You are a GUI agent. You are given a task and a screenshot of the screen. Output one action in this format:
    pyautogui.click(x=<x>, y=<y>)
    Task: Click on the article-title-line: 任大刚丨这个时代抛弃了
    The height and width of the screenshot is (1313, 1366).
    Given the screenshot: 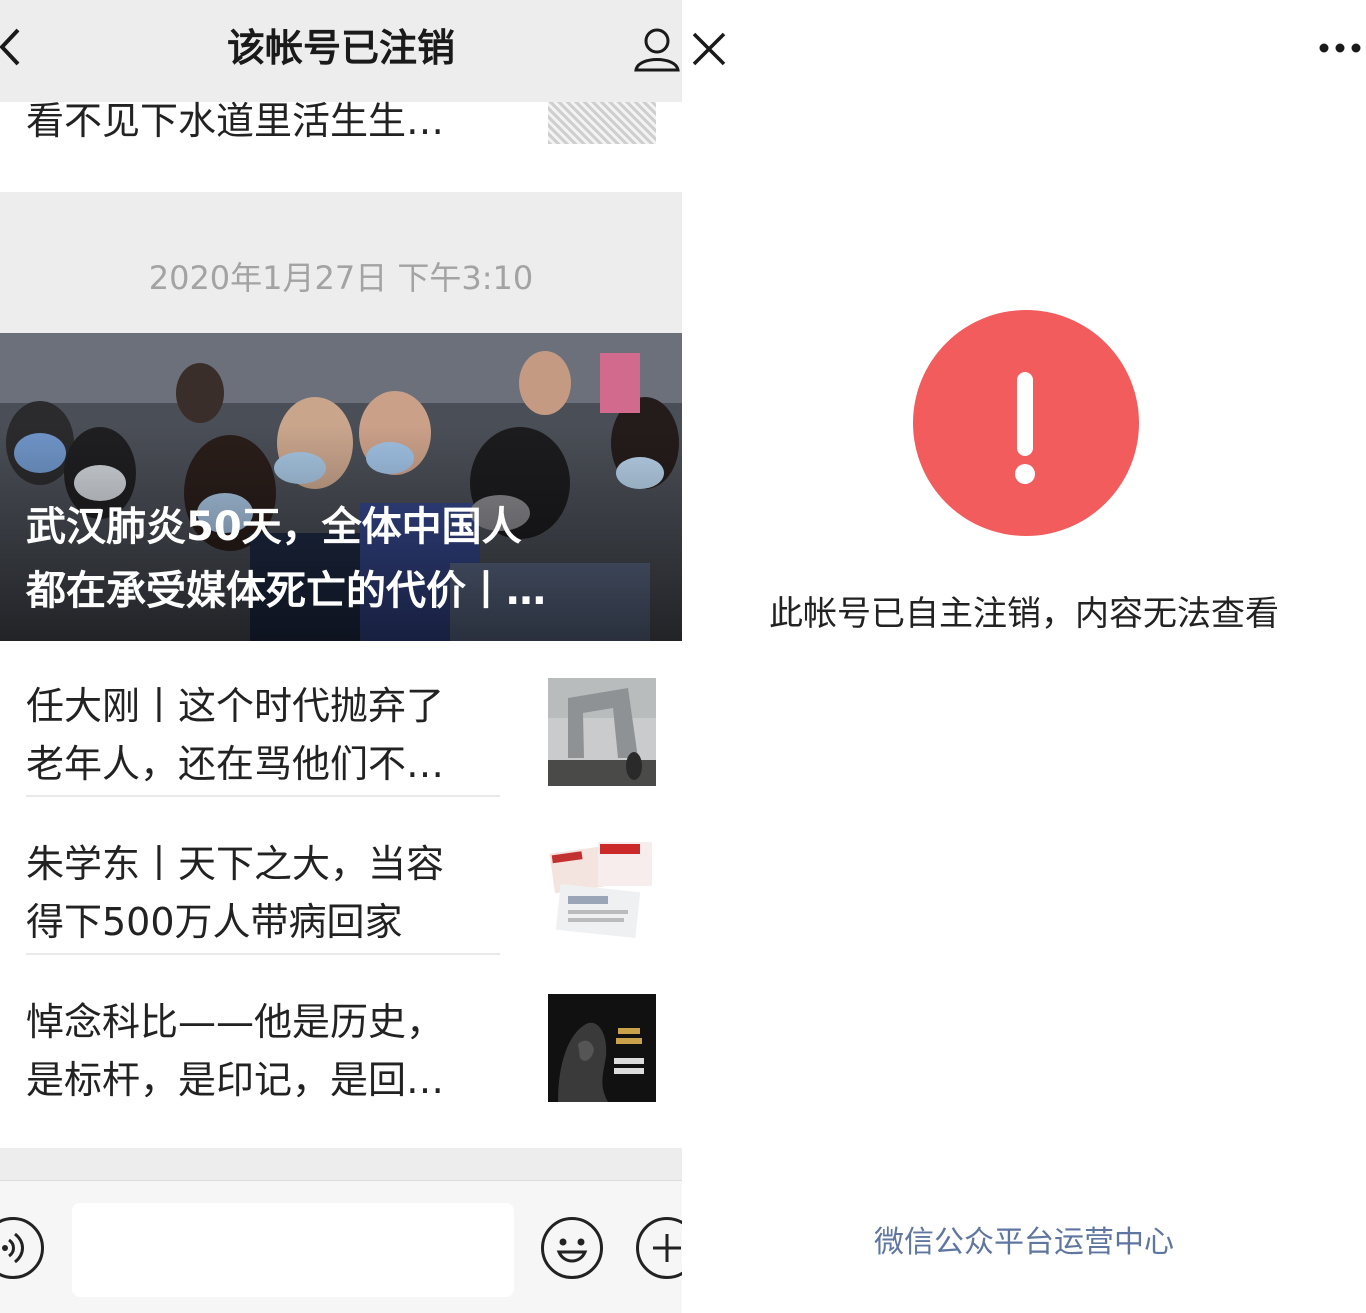 What is the action you would take?
    pyautogui.click(x=235, y=706)
    